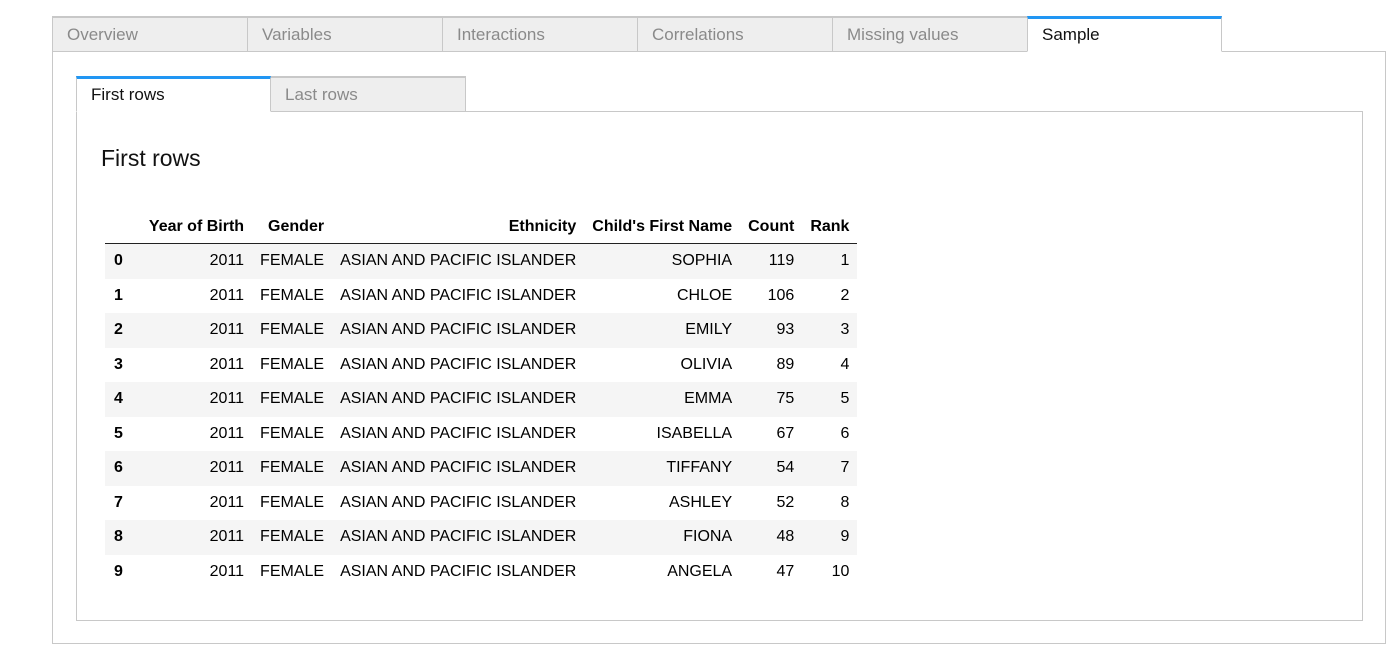 This screenshot has height=662, width=1396. What do you see at coordinates (700, 502) in the screenshot?
I see `first-name-cell: ASHLEY` at bounding box center [700, 502].